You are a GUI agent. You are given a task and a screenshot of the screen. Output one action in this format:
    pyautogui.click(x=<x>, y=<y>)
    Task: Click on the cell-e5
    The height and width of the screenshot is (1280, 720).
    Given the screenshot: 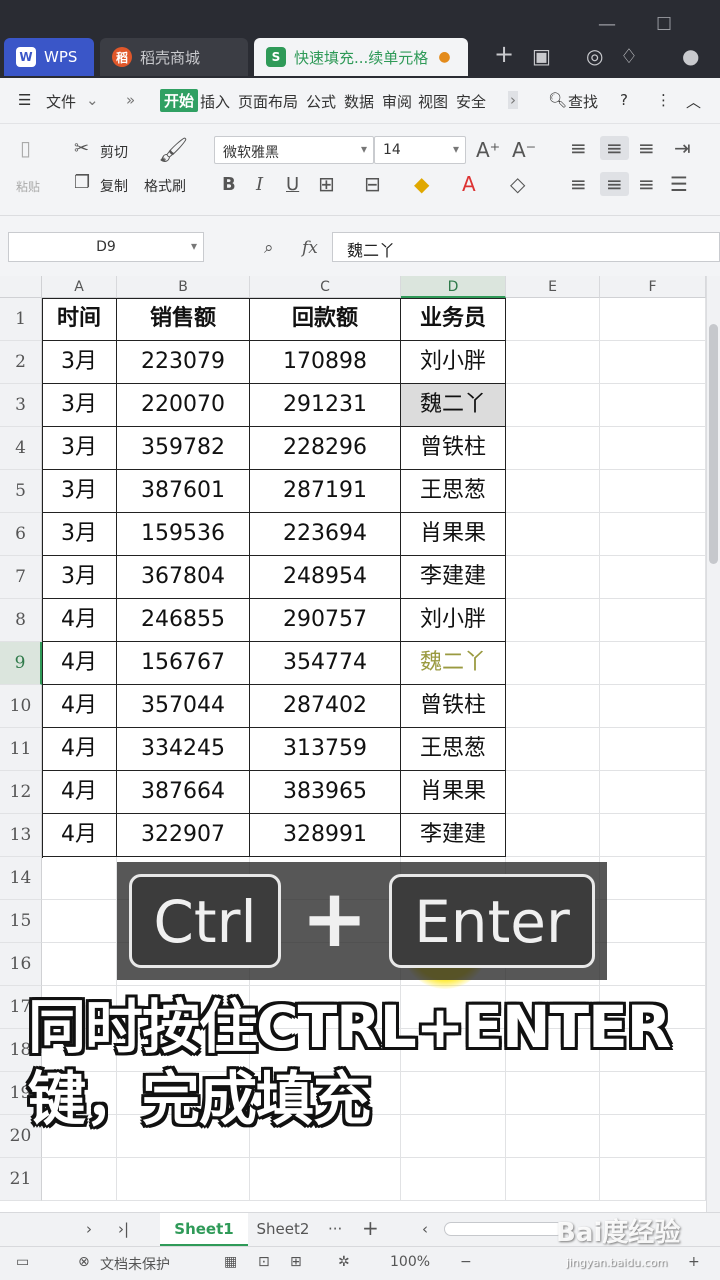 What is the action you would take?
    pyautogui.click(x=553, y=491)
    